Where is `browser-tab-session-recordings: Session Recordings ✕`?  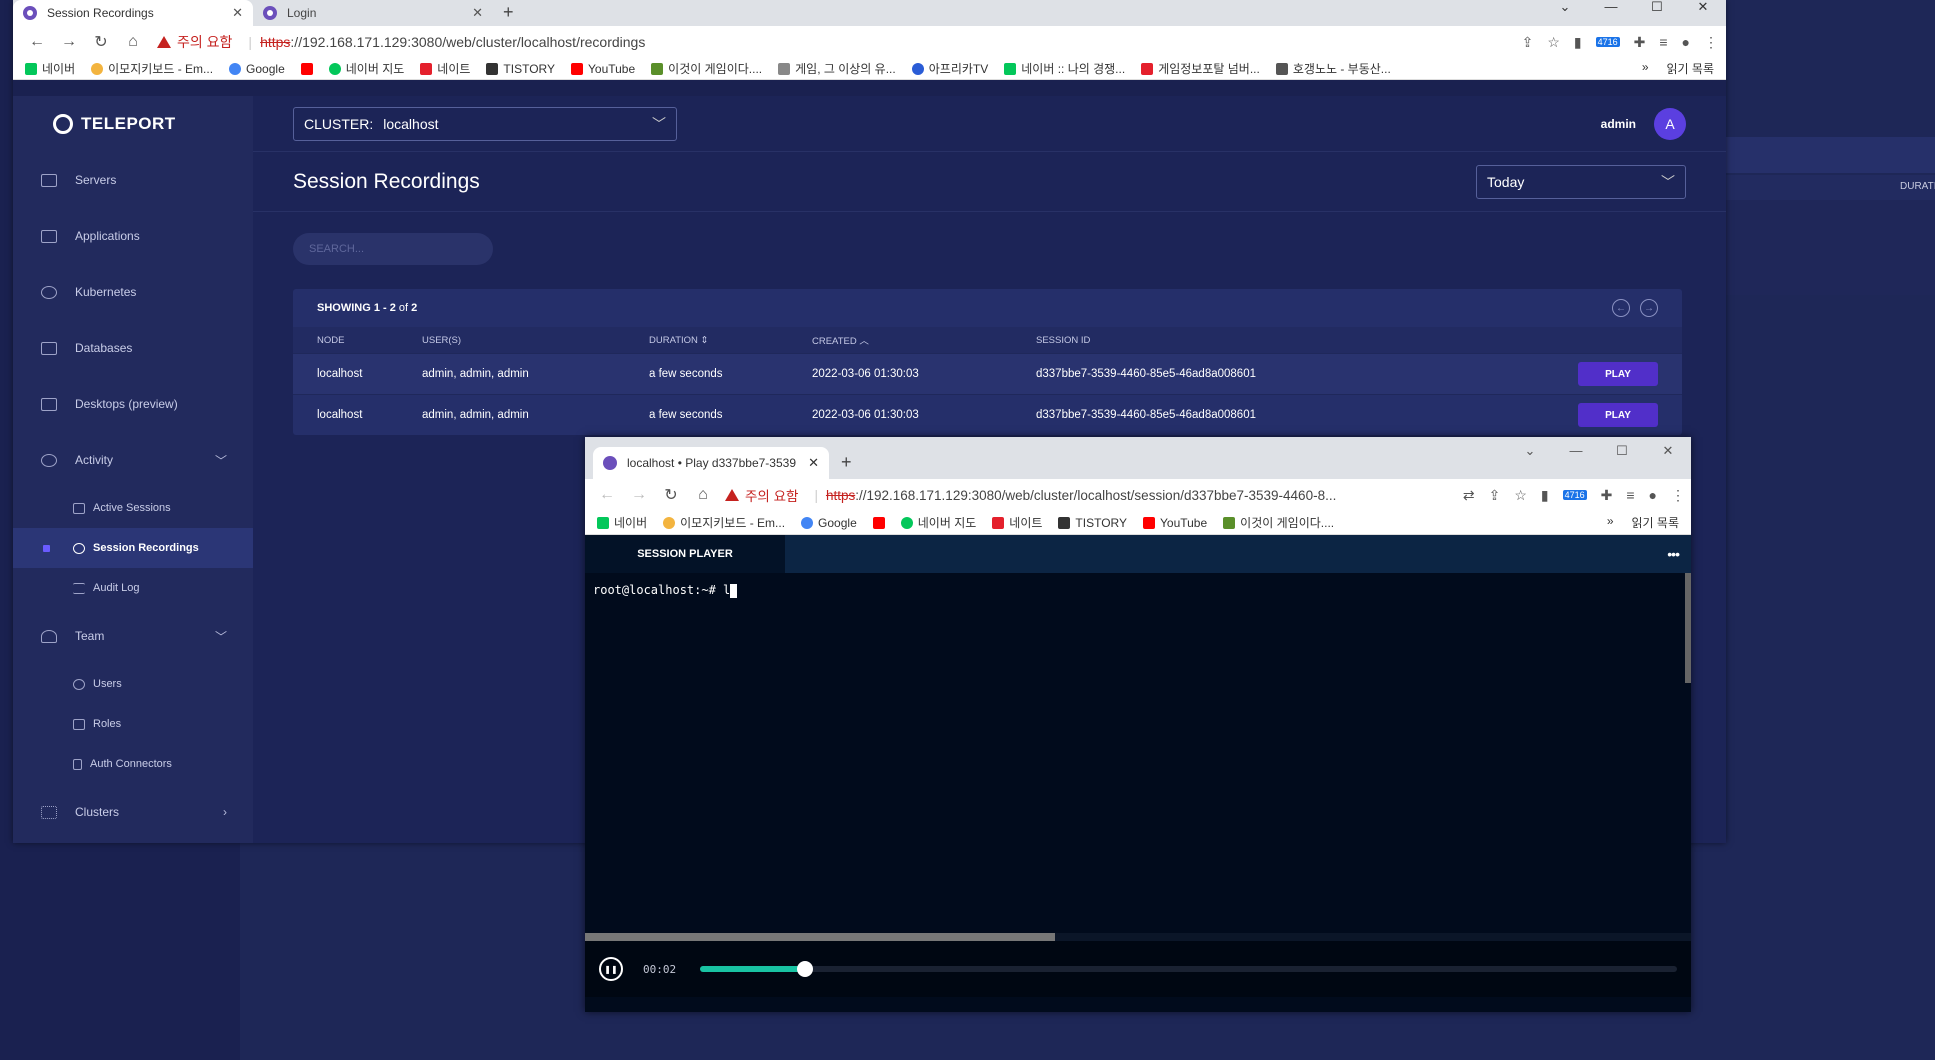
browser-tab-session-recordings: Session Recordings ✕ is located at coordinates (133, 13).